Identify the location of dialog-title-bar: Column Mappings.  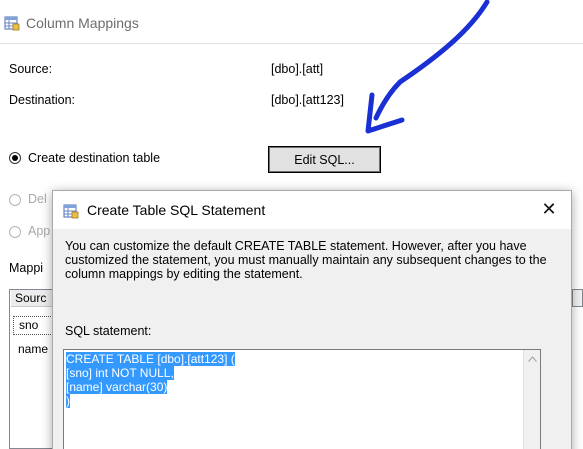
(71, 23).